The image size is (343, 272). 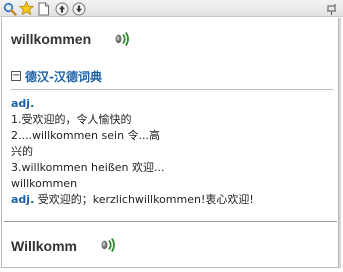 What do you see at coordinates (26, 8) in the screenshot?
I see `favorite-star-icon` at bounding box center [26, 8].